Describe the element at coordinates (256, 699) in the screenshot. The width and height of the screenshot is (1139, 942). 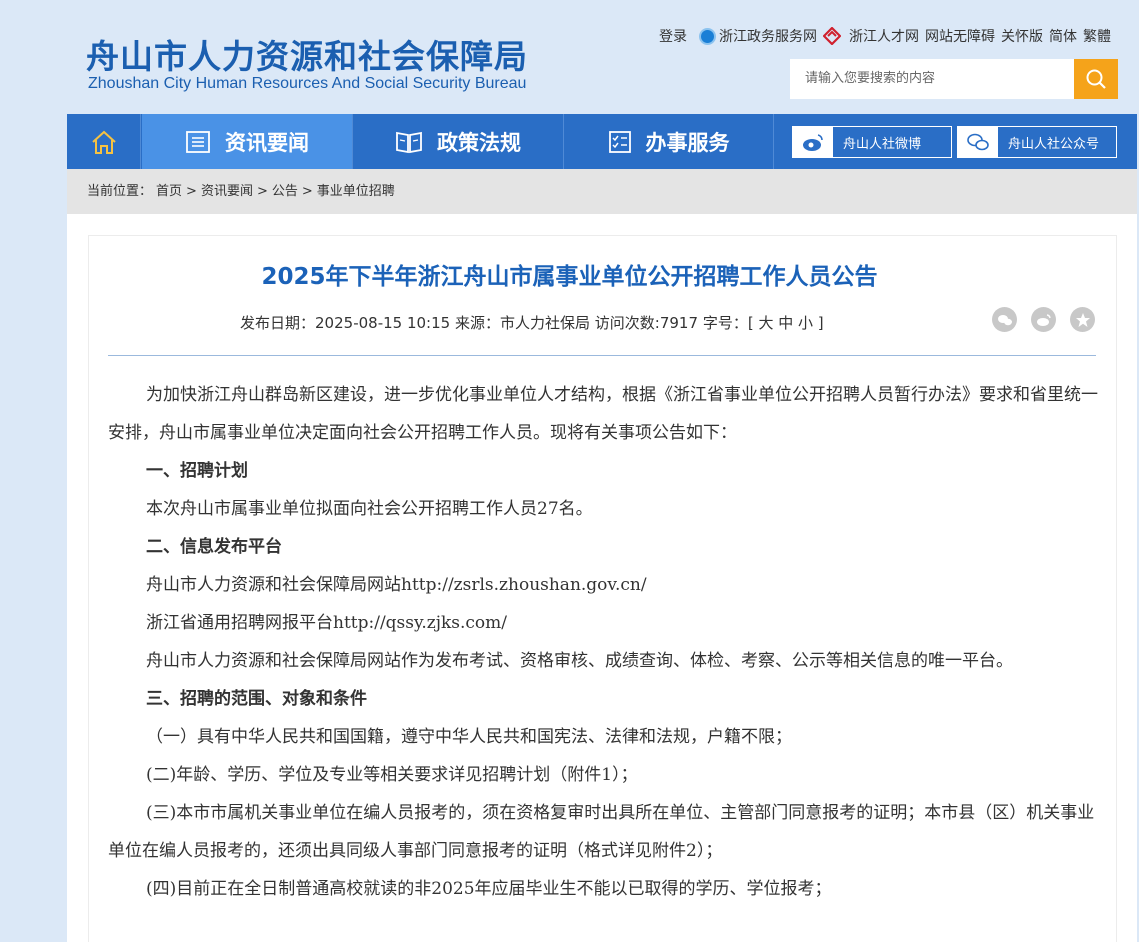
I see `section-heading-scope: 三、招聘的范围、对象和条件` at that location.